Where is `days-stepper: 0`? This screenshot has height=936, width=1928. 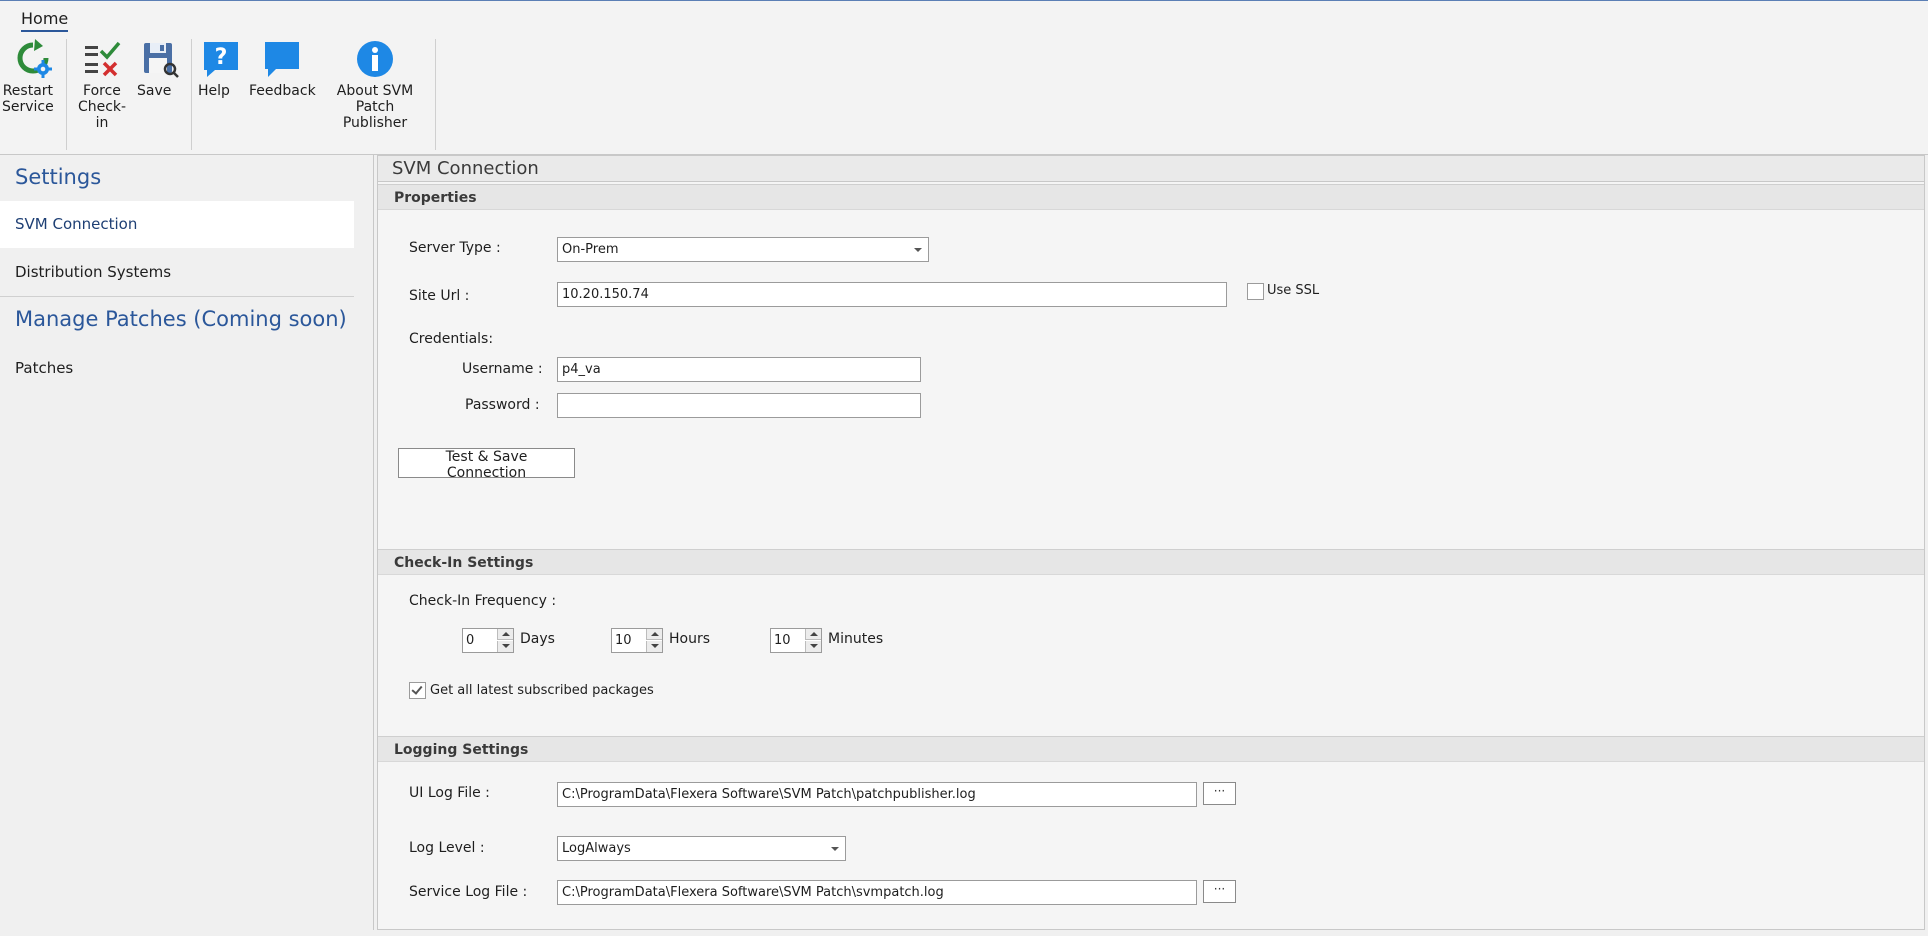 days-stepper: 0 is located at coordinates (488, 640).